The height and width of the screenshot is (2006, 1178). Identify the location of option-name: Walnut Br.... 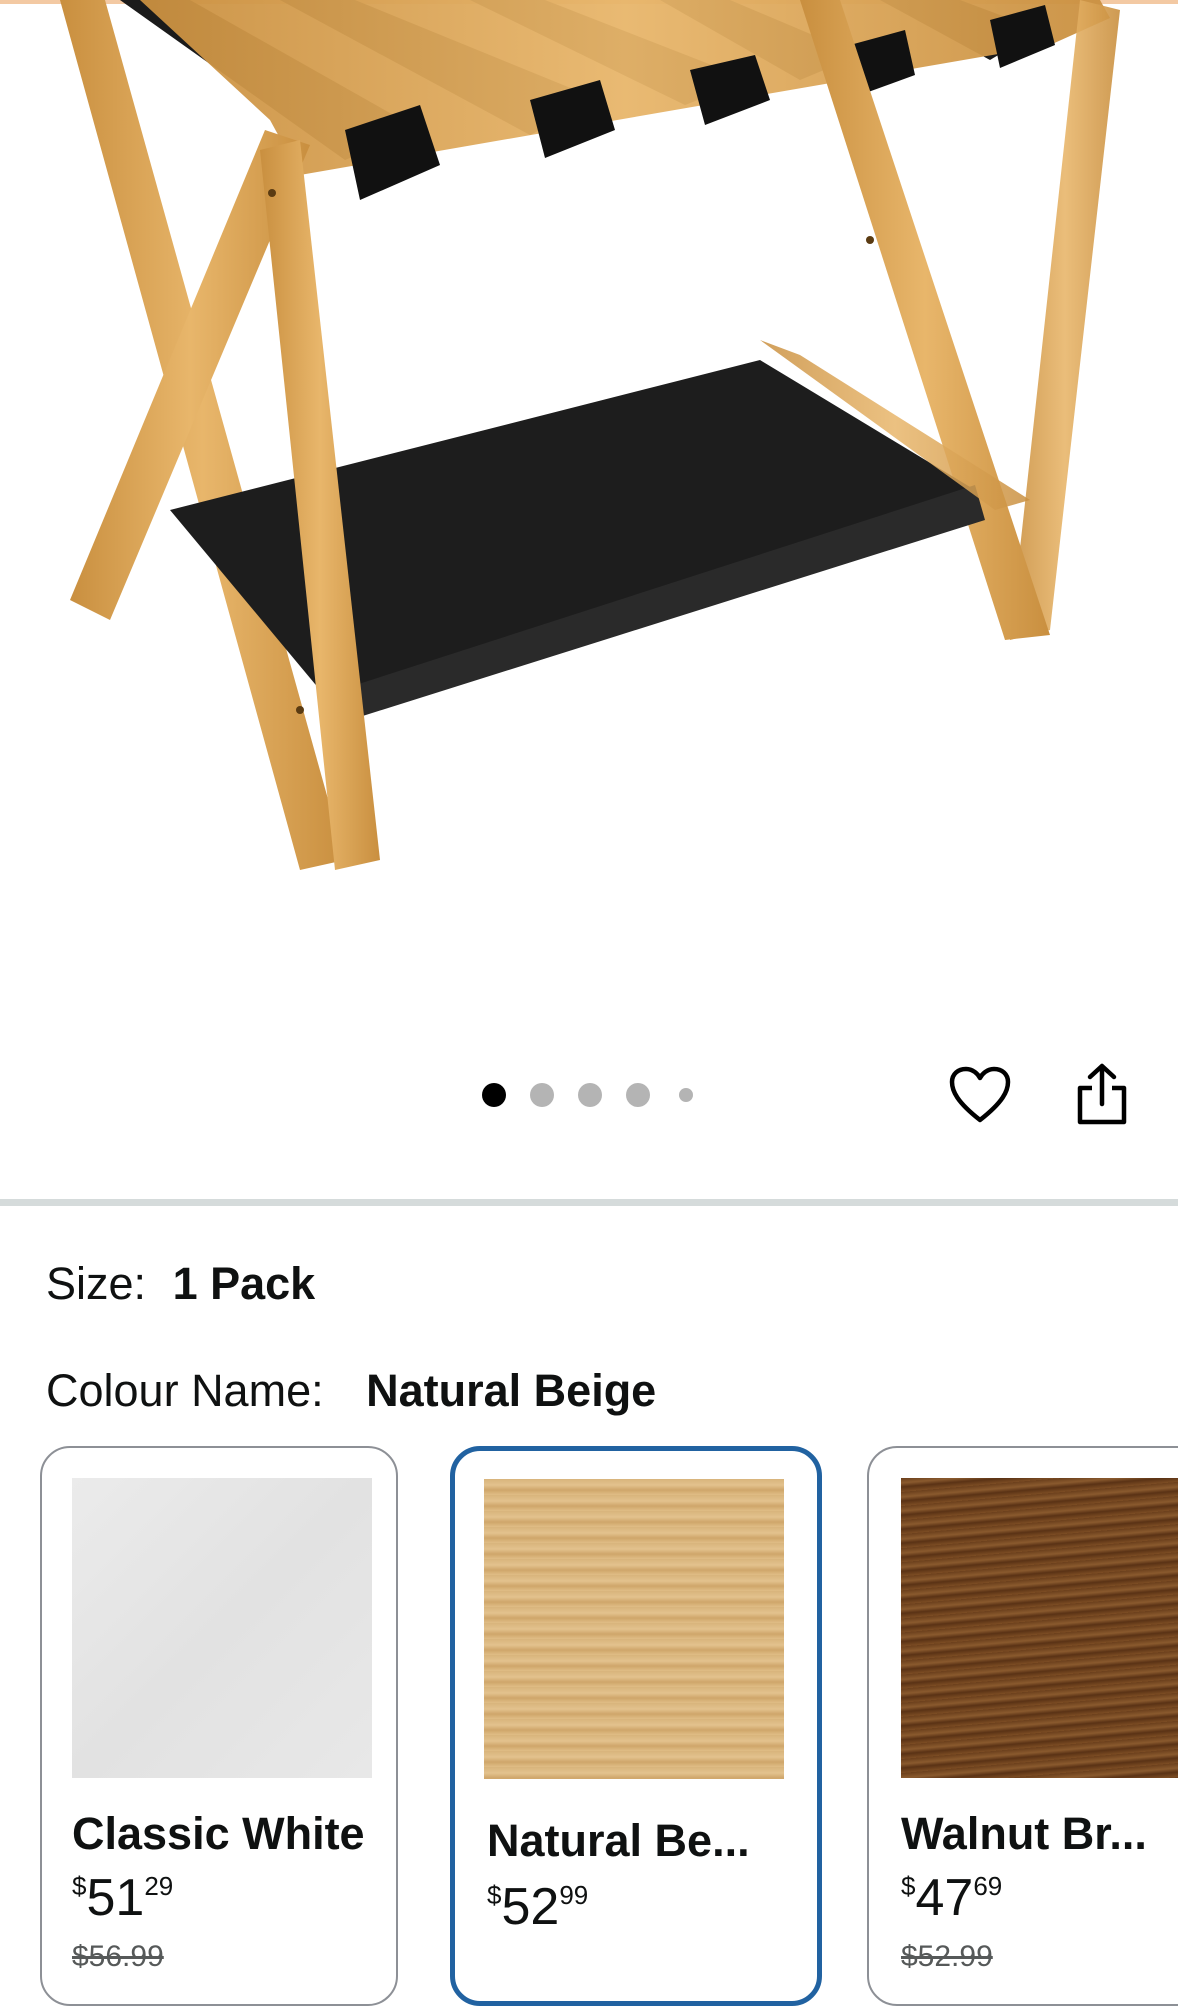
(1024, 1833).